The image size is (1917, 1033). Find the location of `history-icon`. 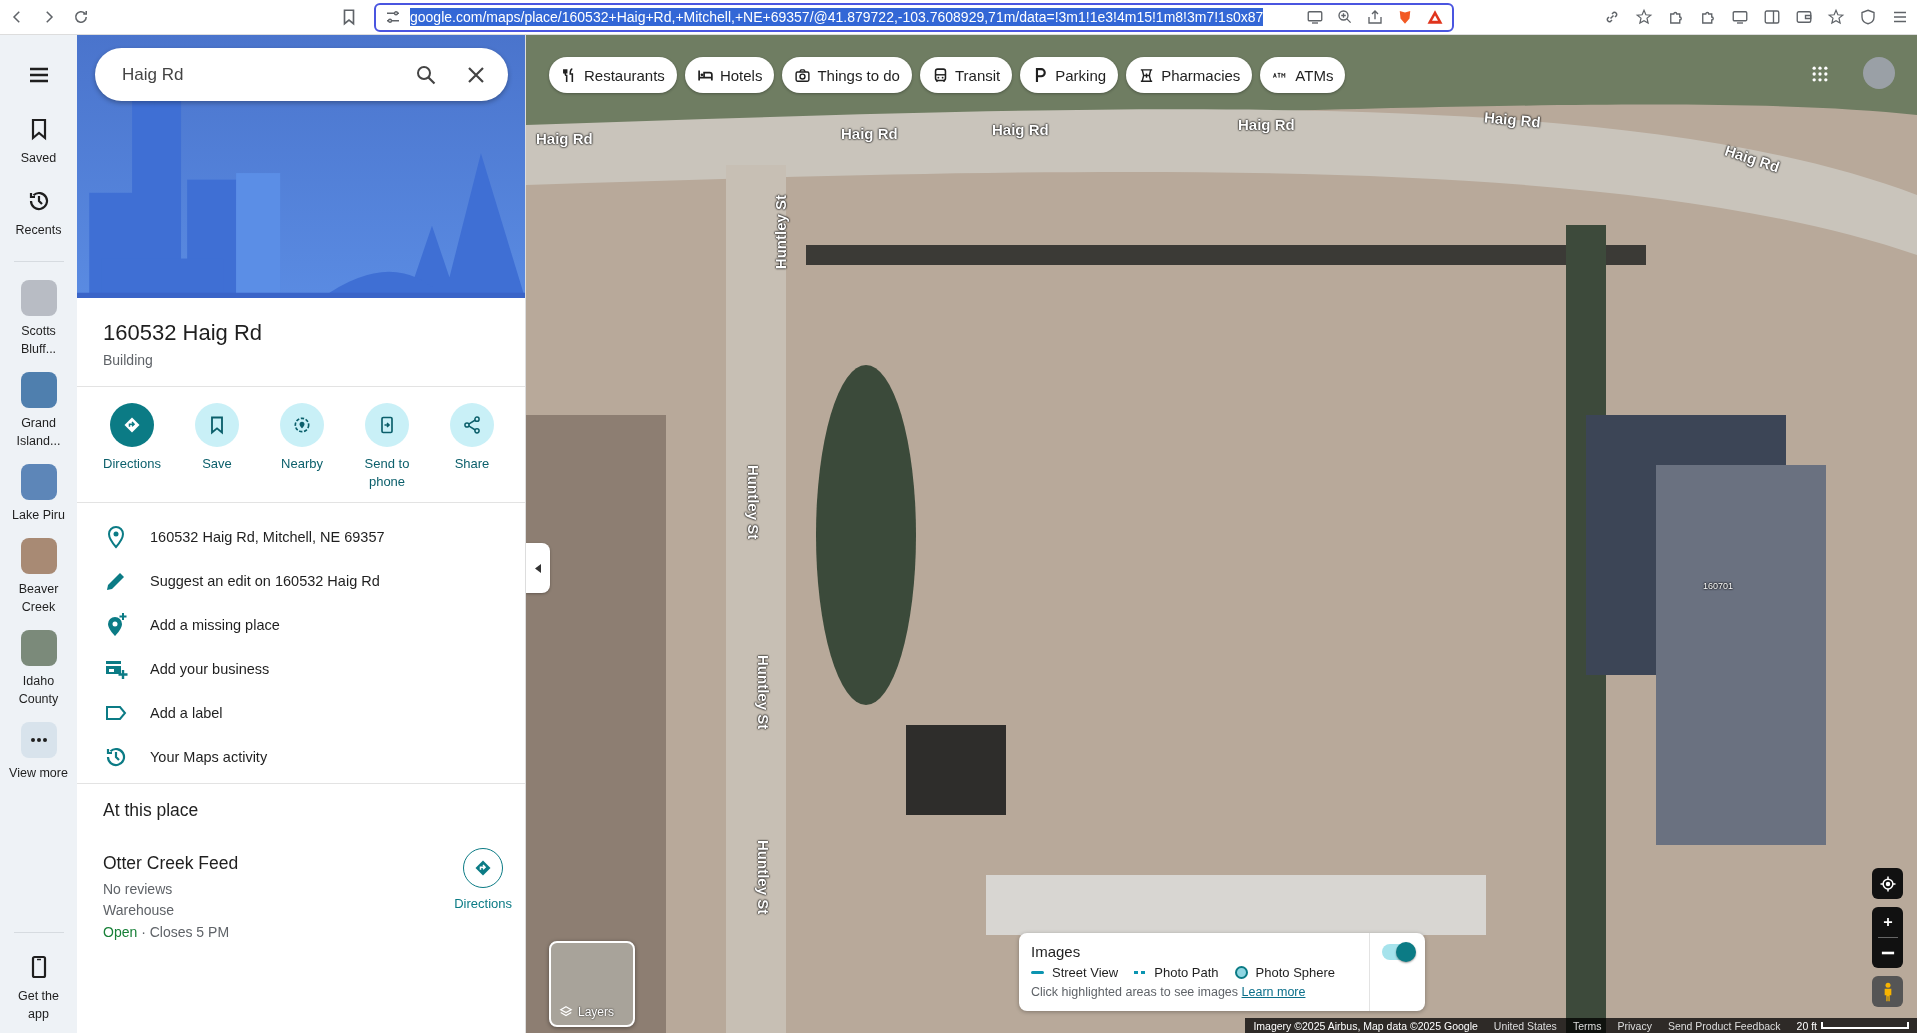

history-icon is located at coordinates (116, 757).